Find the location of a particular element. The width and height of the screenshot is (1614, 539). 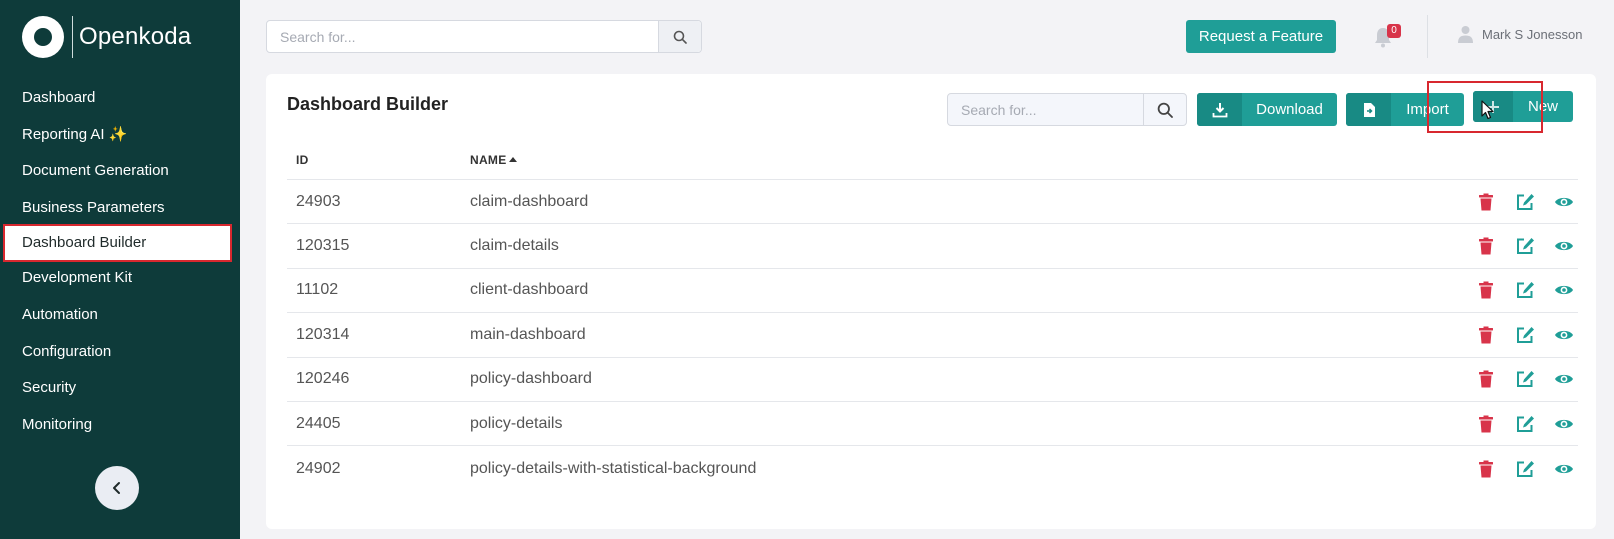

sort-ascending-icon is located at coordinates (512, 159).